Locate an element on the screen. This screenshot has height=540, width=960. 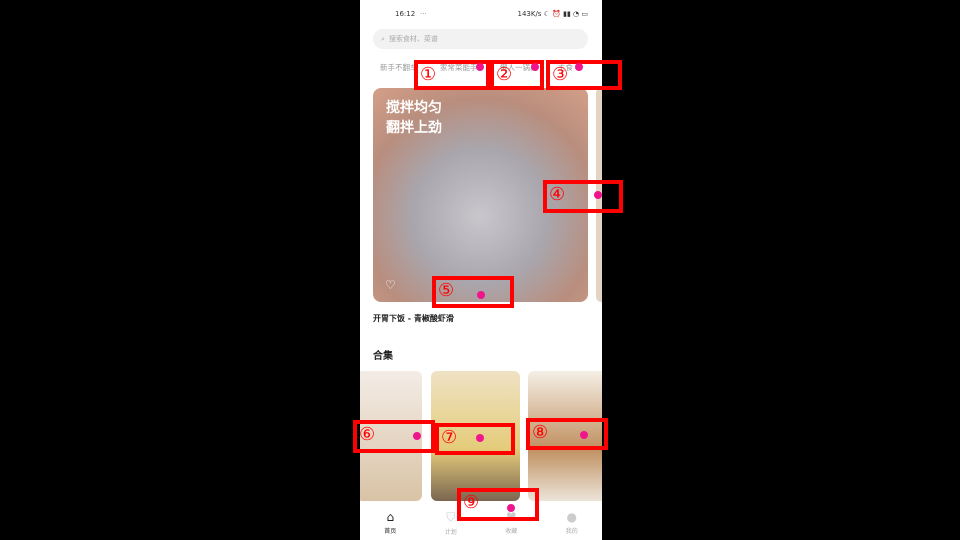
profile-icon: ● is located at coordinates (571, 517).